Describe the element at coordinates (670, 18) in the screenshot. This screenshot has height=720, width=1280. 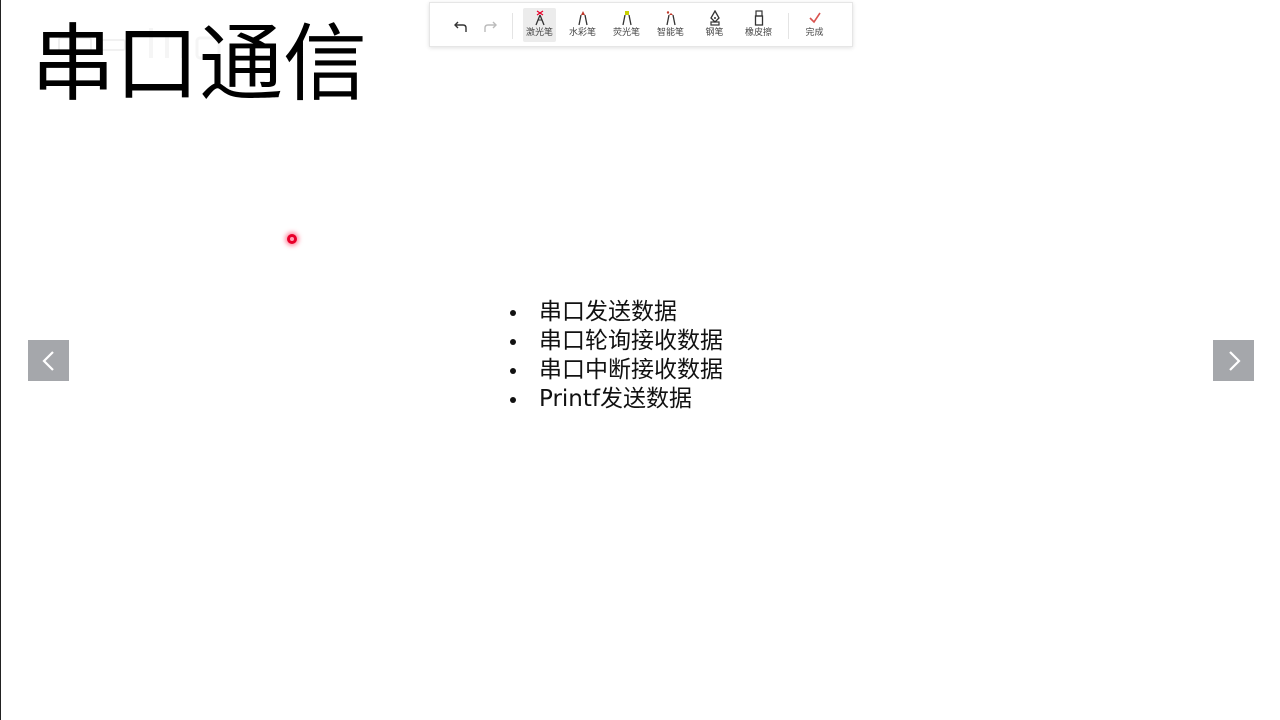
I see `smart-pen-icon` at that location.